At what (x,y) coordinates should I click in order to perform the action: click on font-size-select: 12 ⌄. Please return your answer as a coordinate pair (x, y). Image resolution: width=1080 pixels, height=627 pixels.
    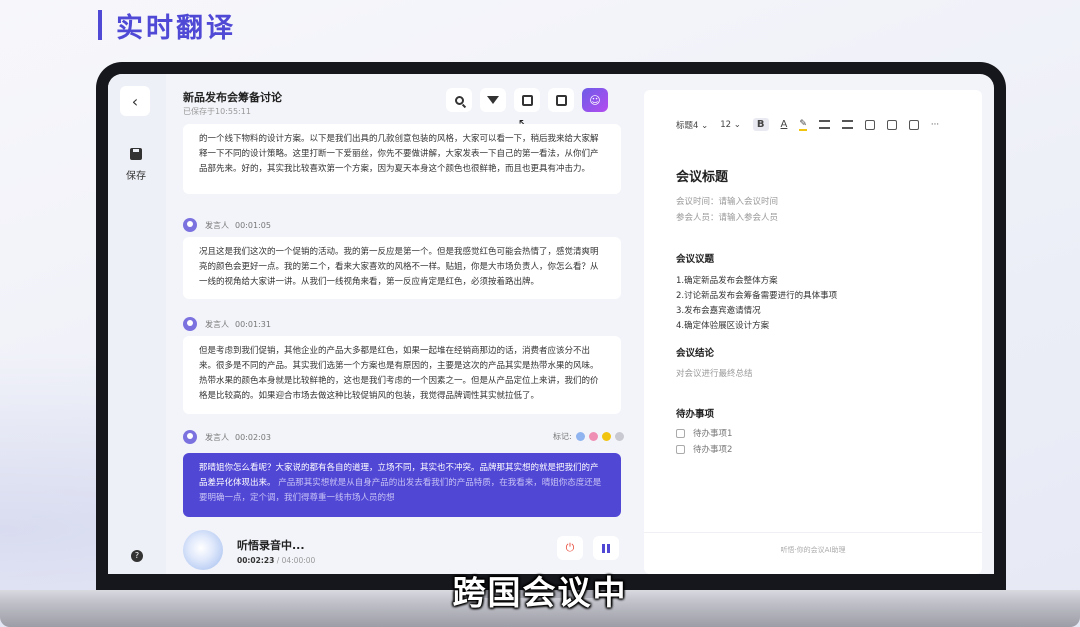
    Looking at the image, I should click on (730, 125).